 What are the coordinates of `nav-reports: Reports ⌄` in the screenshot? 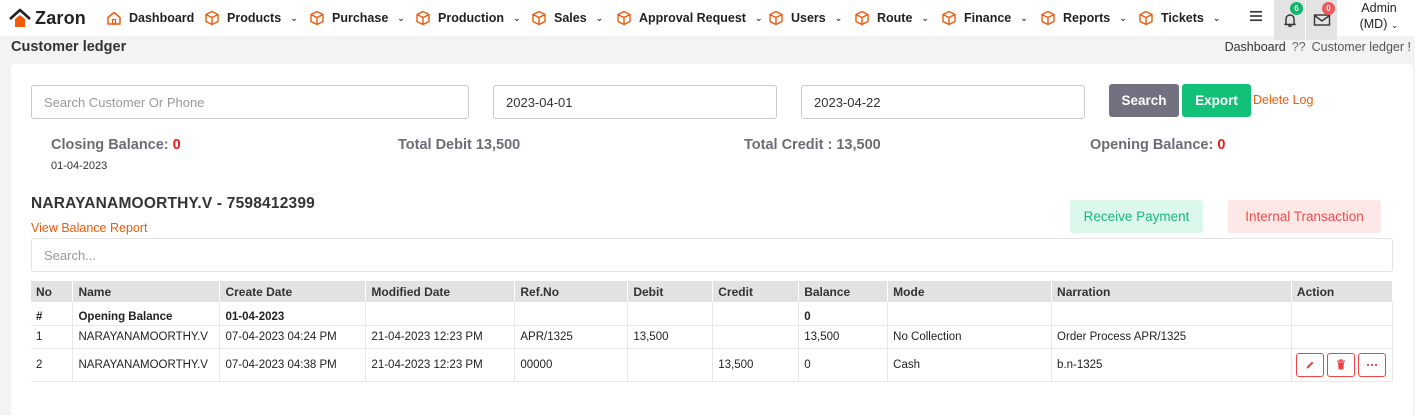 It's located at (1083, 18).